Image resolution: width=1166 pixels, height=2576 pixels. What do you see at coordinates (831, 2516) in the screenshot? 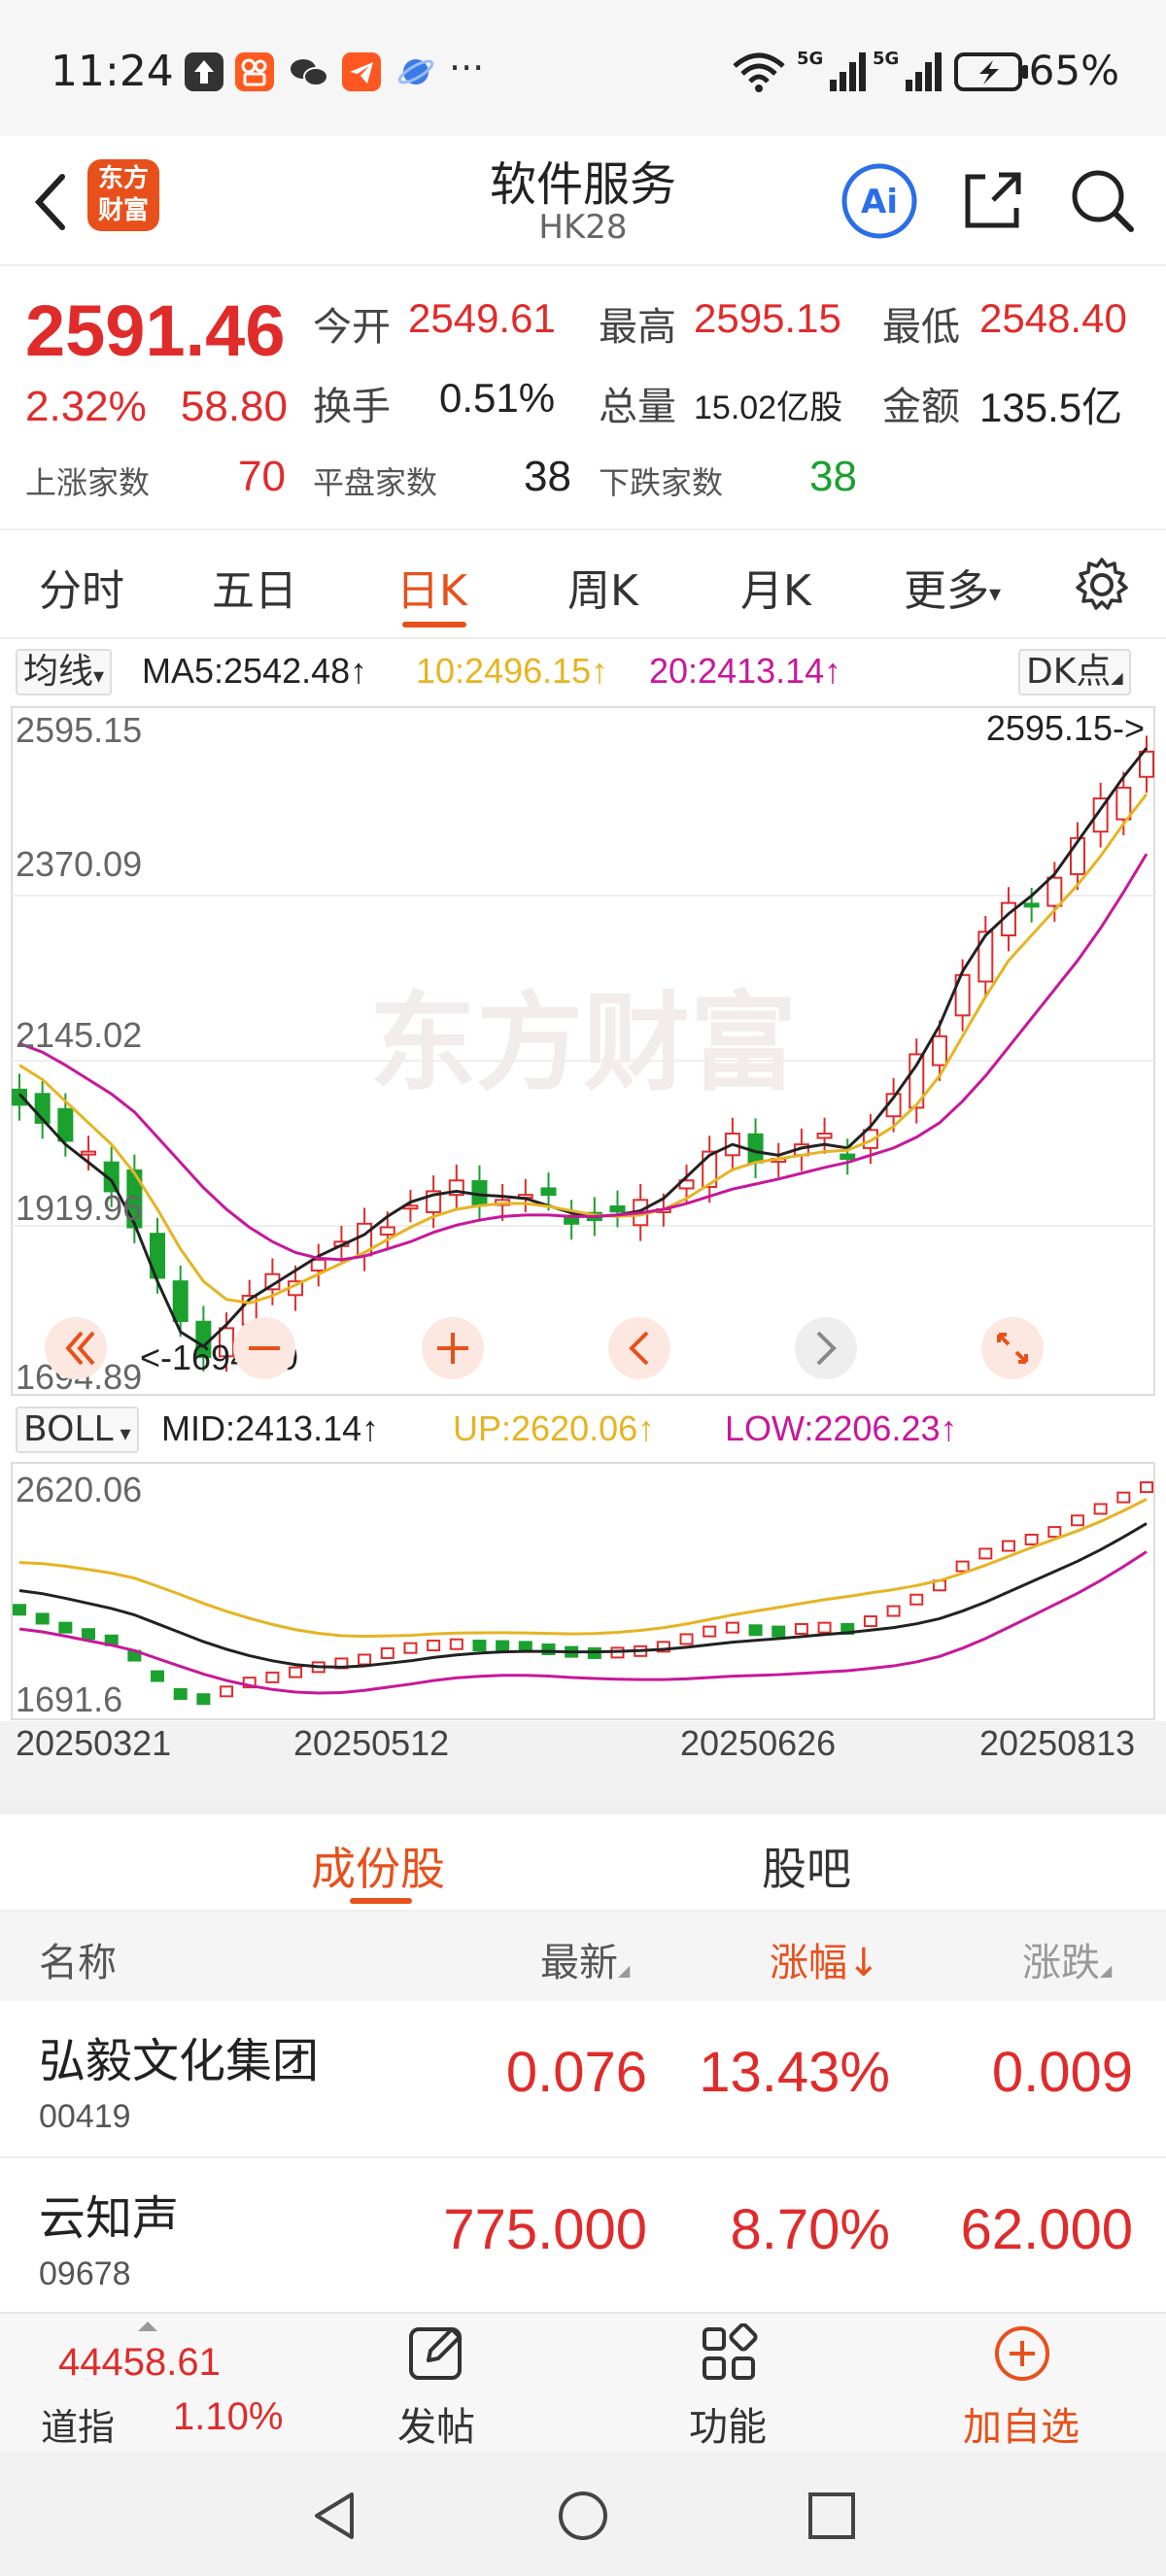
I see `nav-recents-icon` at bounding box center [831, 2516].